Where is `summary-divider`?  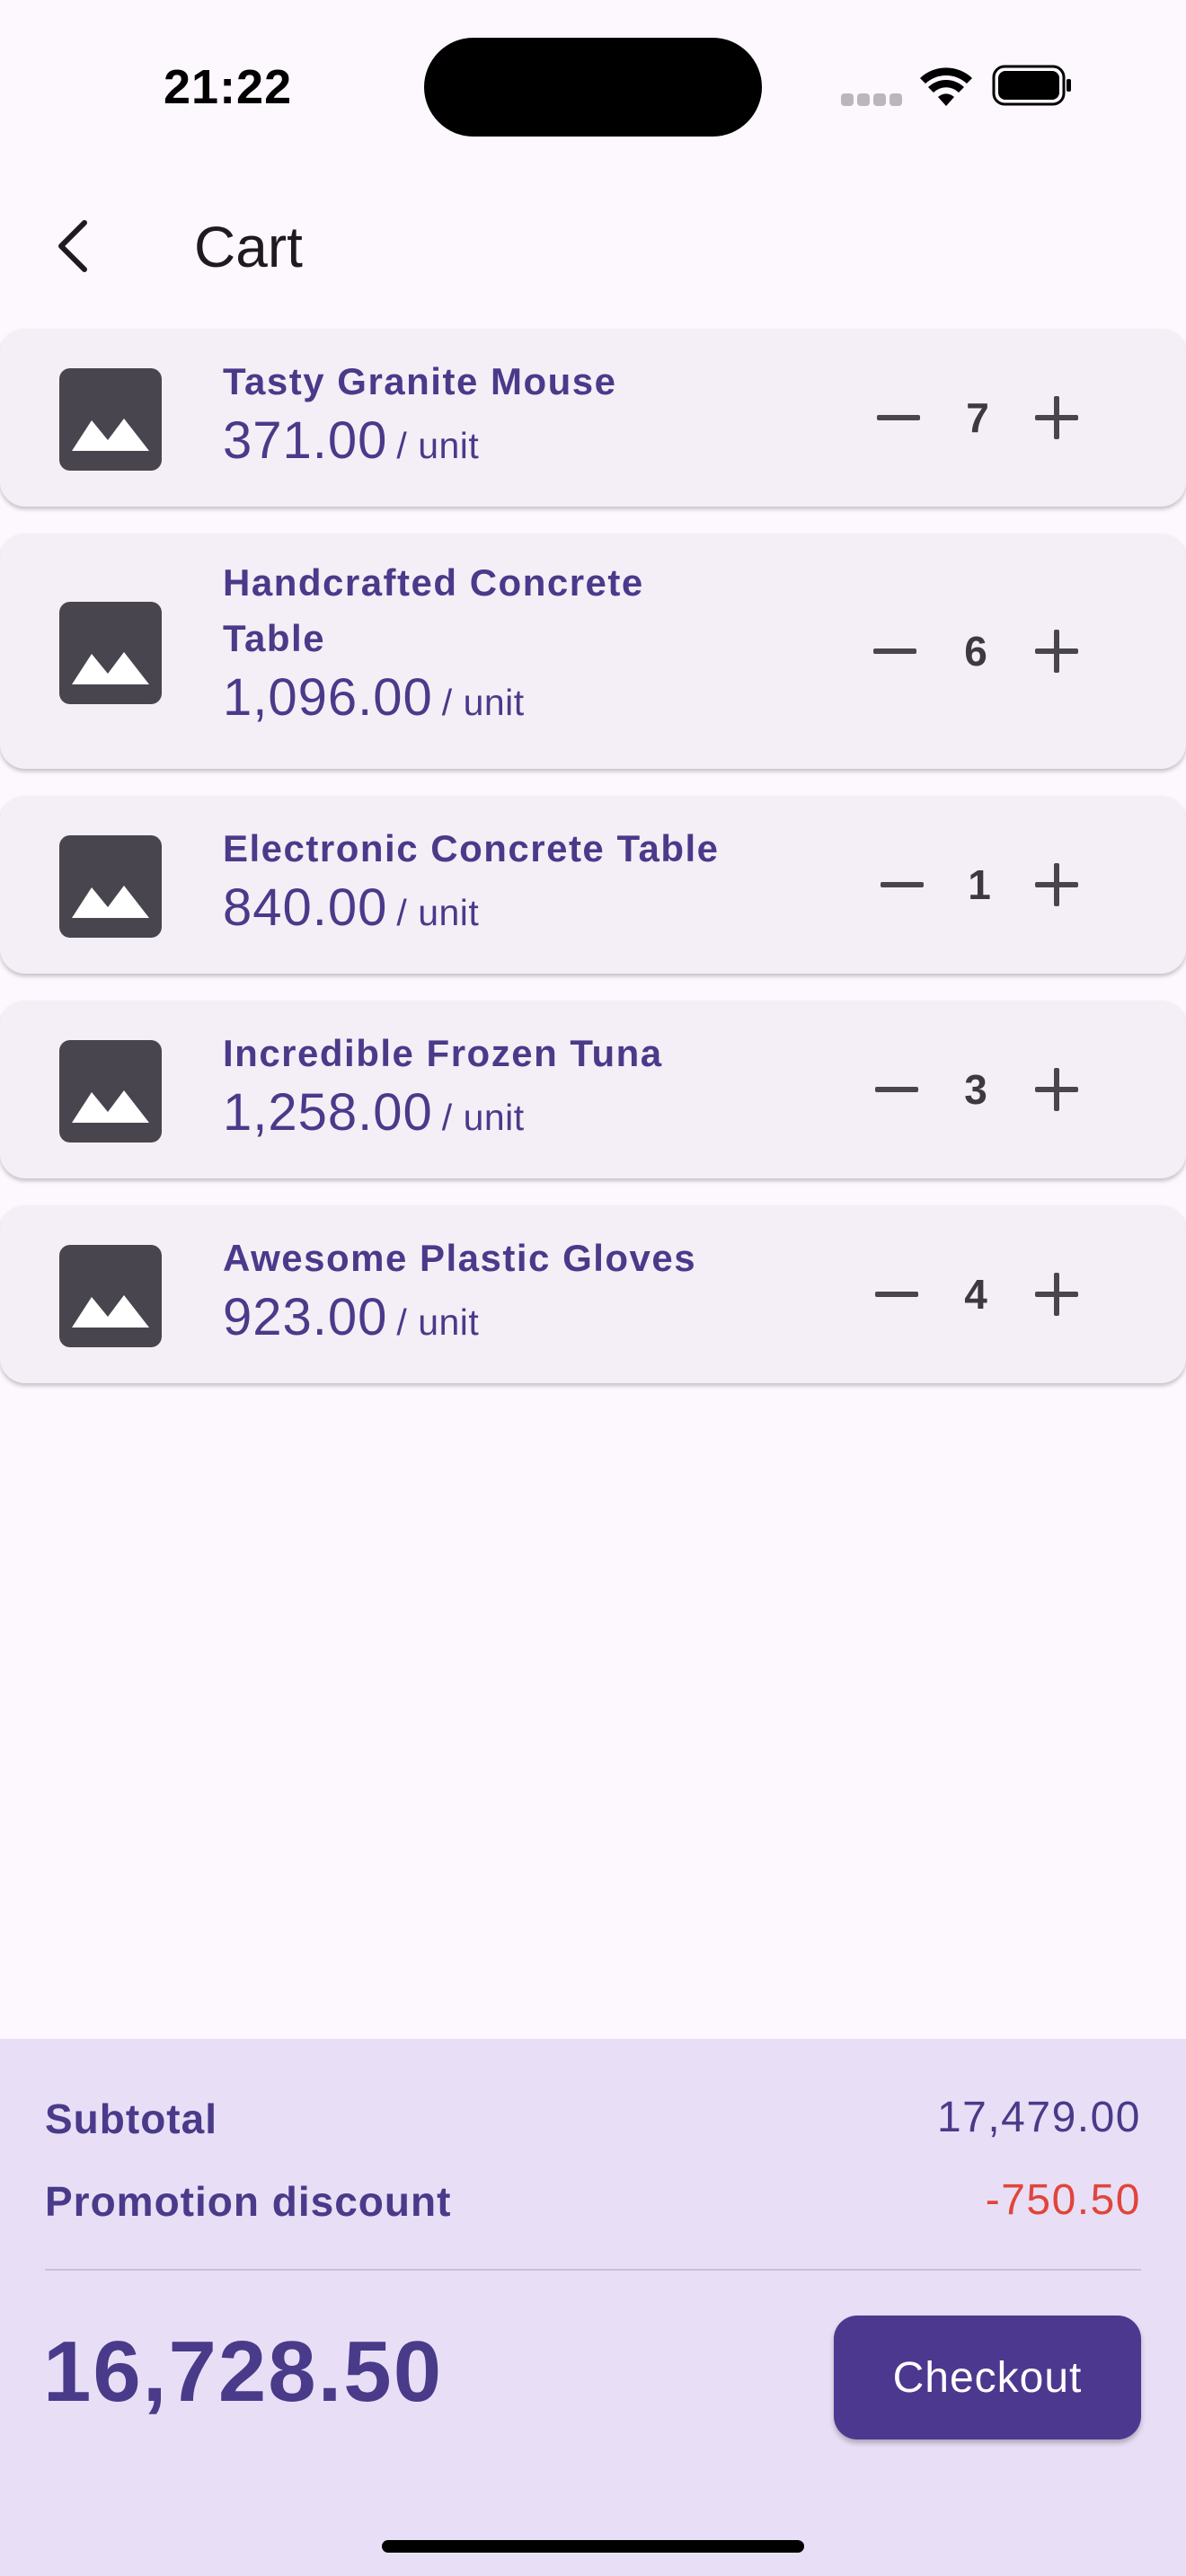 summary-divider is located at coordinates (593, 2270).